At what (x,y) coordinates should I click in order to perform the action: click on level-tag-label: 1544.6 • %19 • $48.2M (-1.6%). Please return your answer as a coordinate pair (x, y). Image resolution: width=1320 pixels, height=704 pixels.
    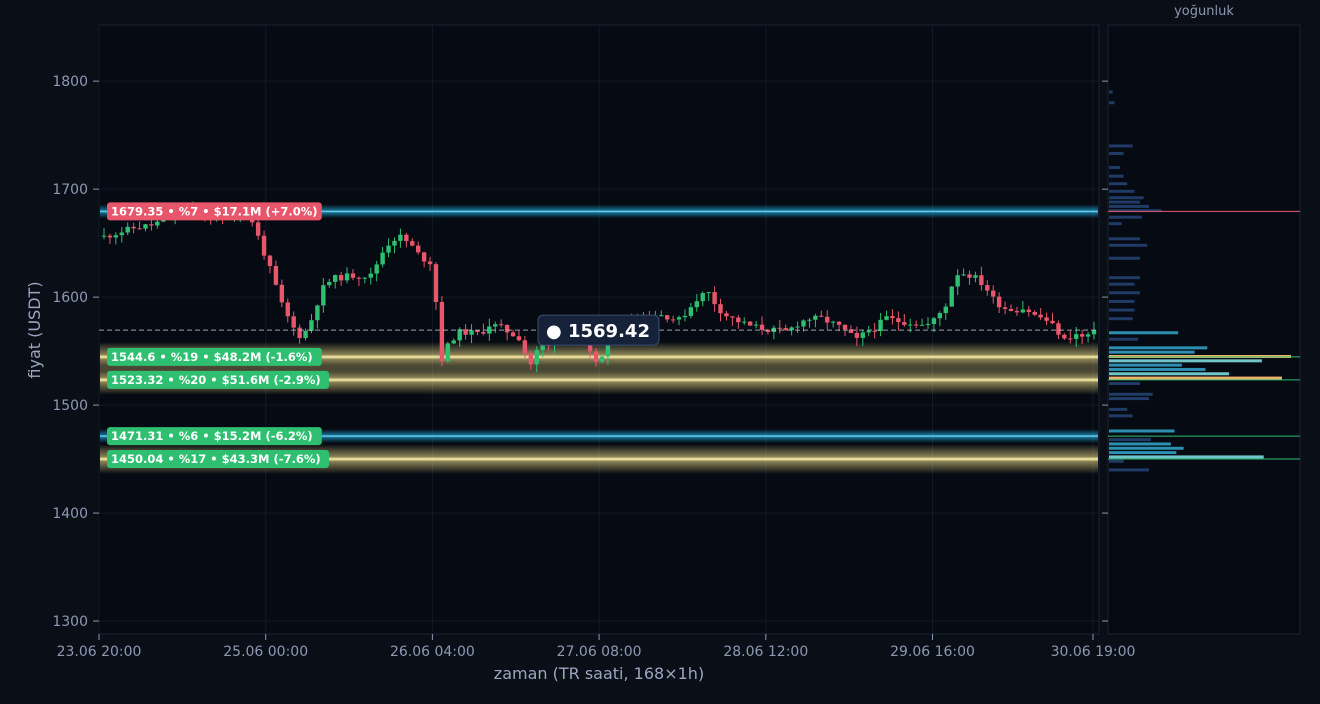
    Looking at the image, I should click on (212, 357).